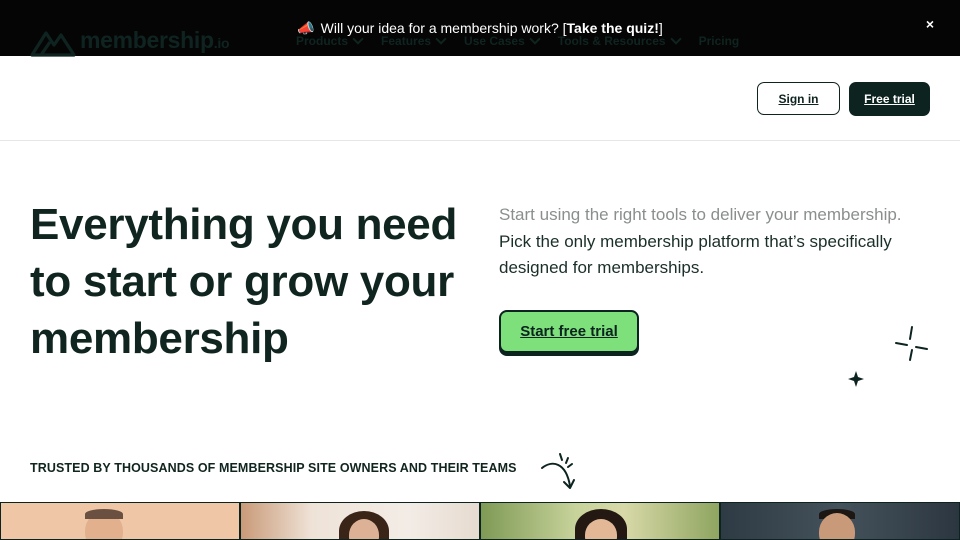 This screenshot has height=540, width=960. What do you see at coordinates (930, 24) in the screenshot?
I see `close-icon: ×` at bounding box center [930, 24].